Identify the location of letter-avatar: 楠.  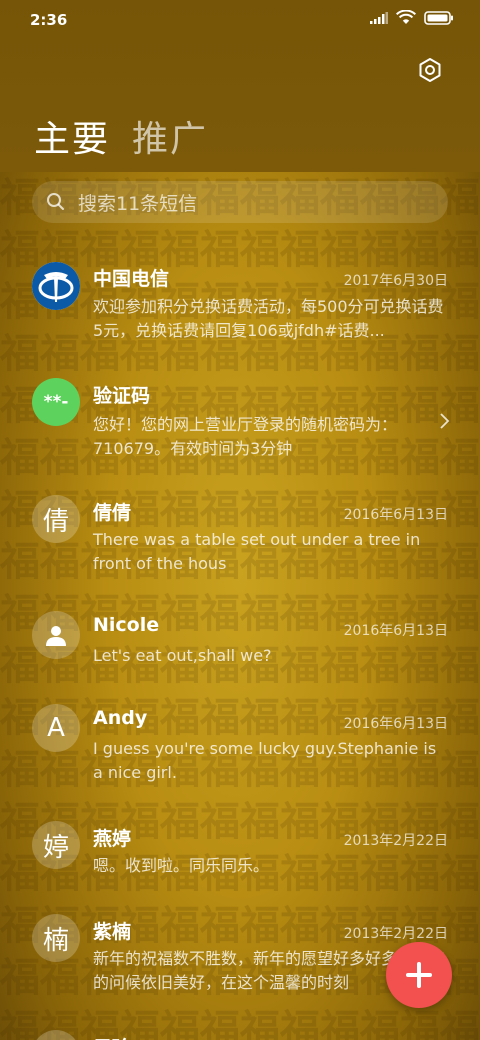
(56, 938).